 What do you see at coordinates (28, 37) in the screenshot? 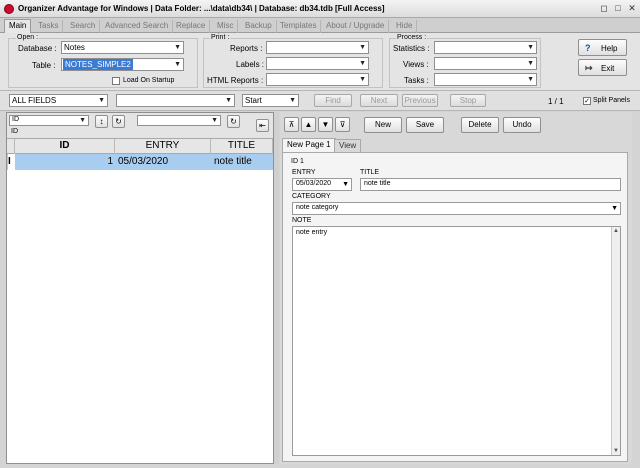
I see `open-group-title: Open :` at bounding box center [28, 37].